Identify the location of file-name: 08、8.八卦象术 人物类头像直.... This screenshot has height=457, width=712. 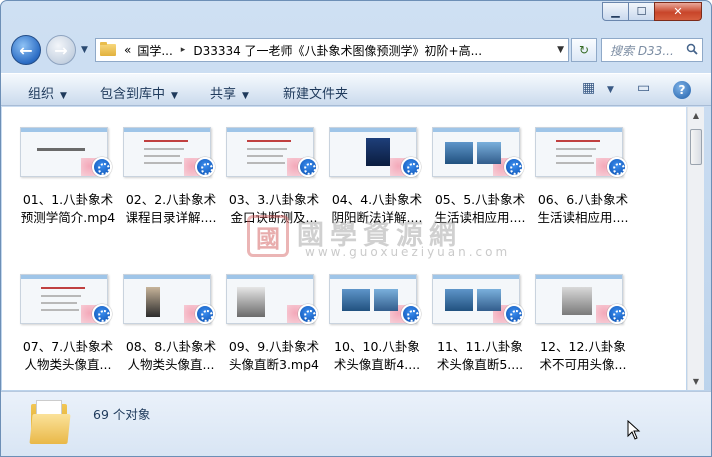
(171, 356).